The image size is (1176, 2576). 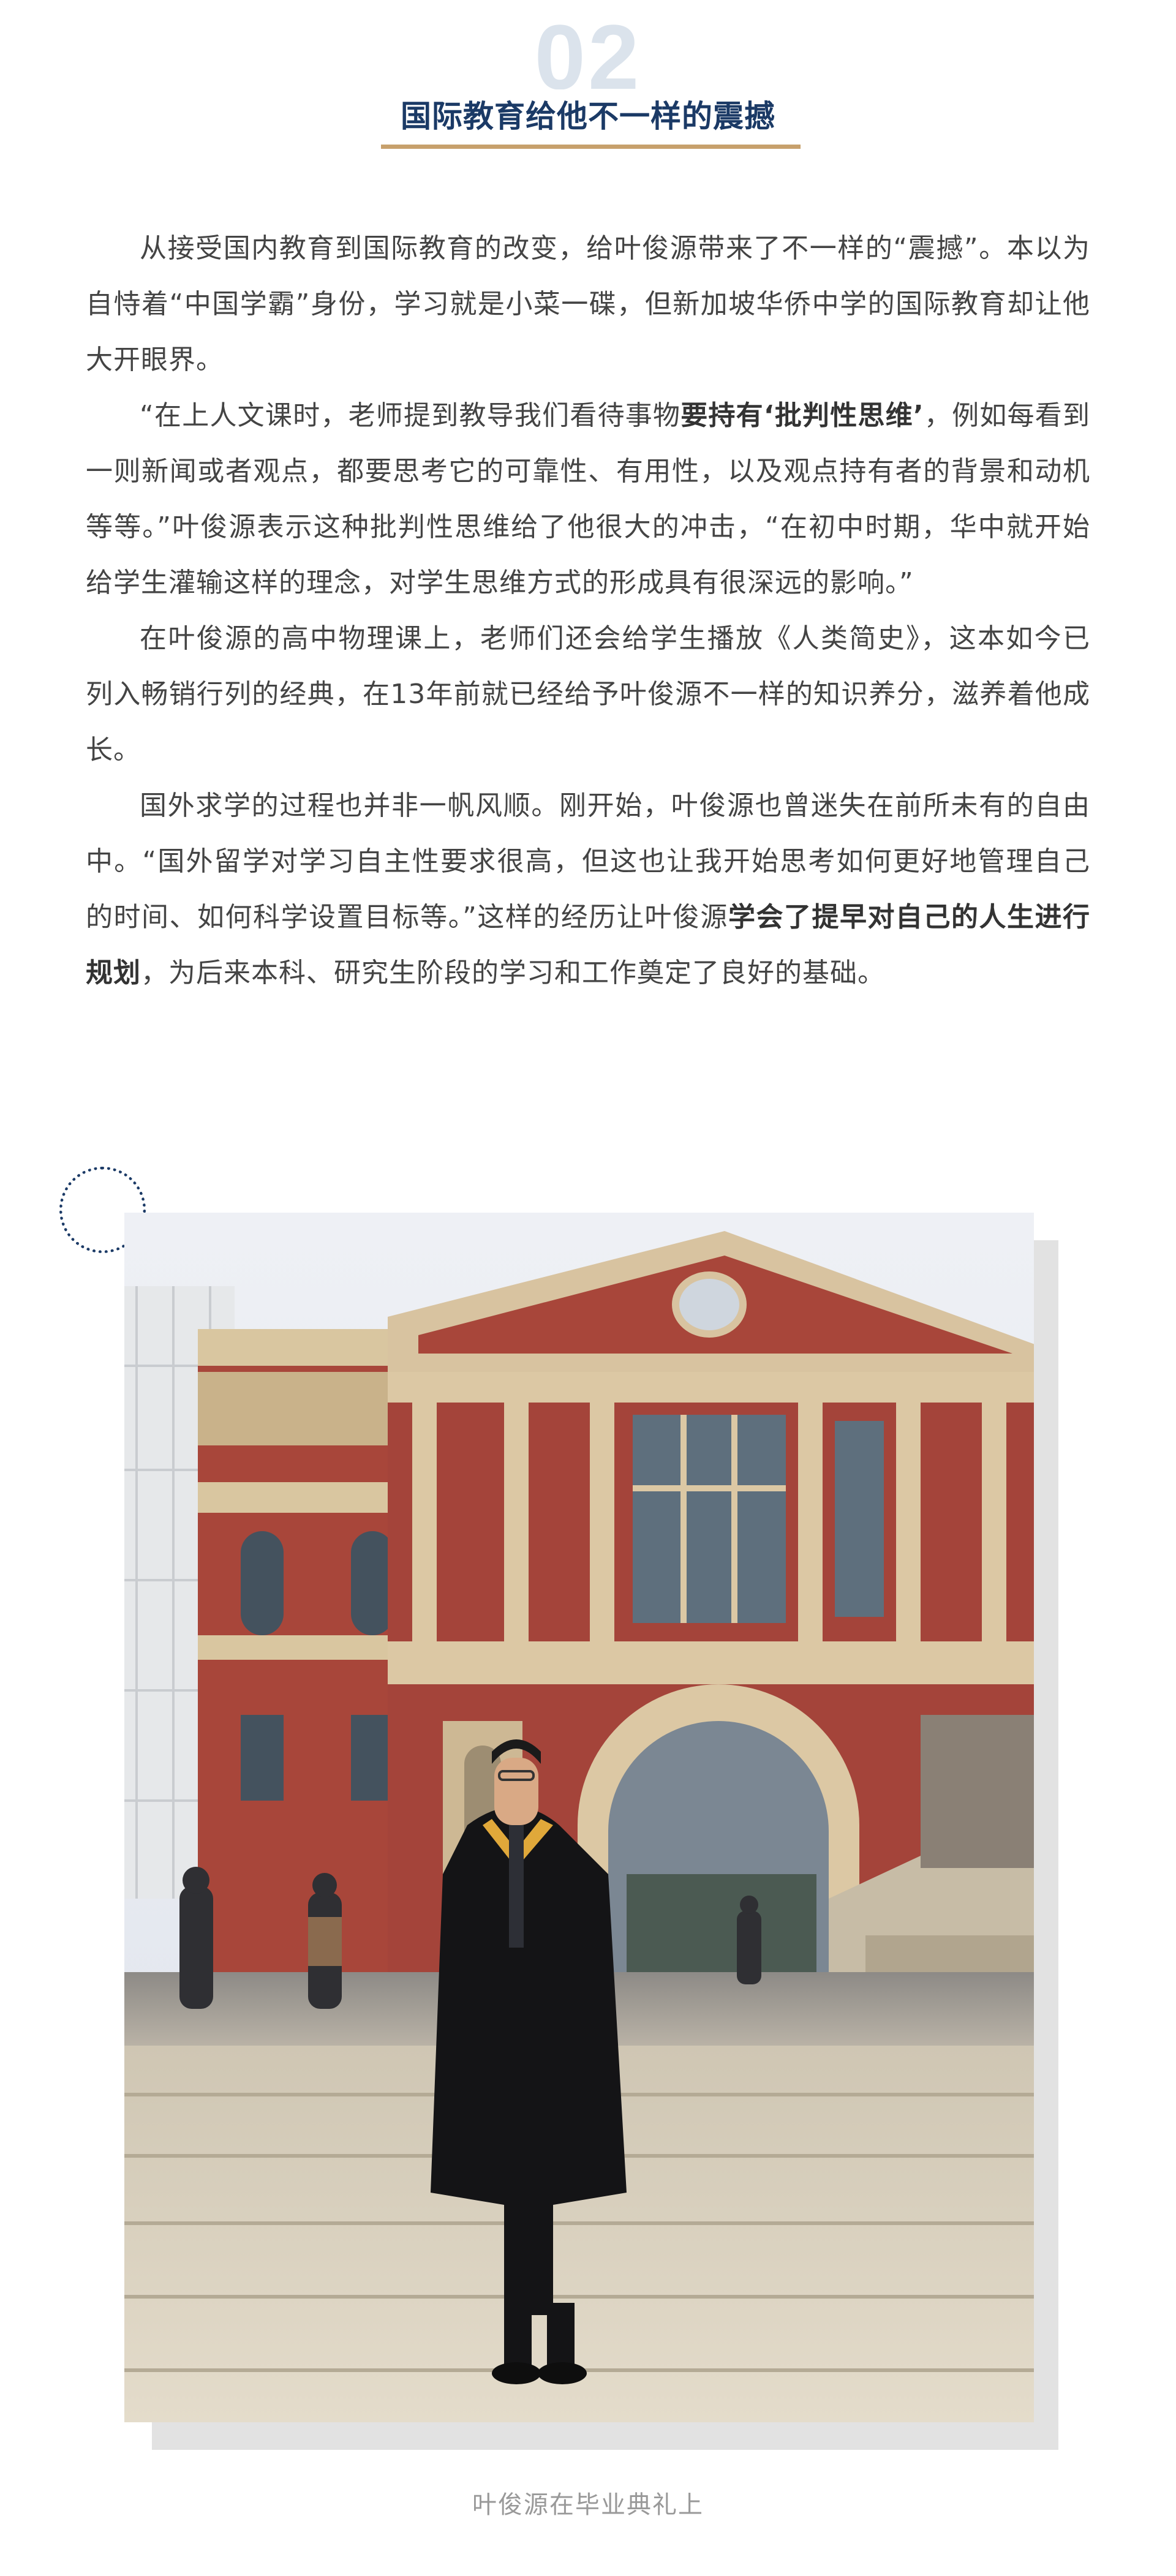 What do you see at coordinates (802, 416) in the screenshot?
I see `paragraph-2-emphasis: 要持有‘批判性思维’` at bounding box center [802, 416].